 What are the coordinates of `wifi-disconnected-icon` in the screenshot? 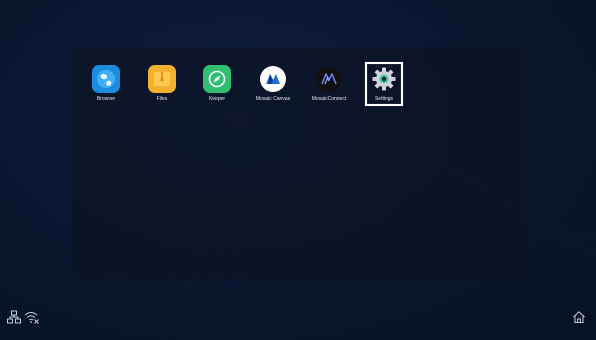 It's located at (32, 319).